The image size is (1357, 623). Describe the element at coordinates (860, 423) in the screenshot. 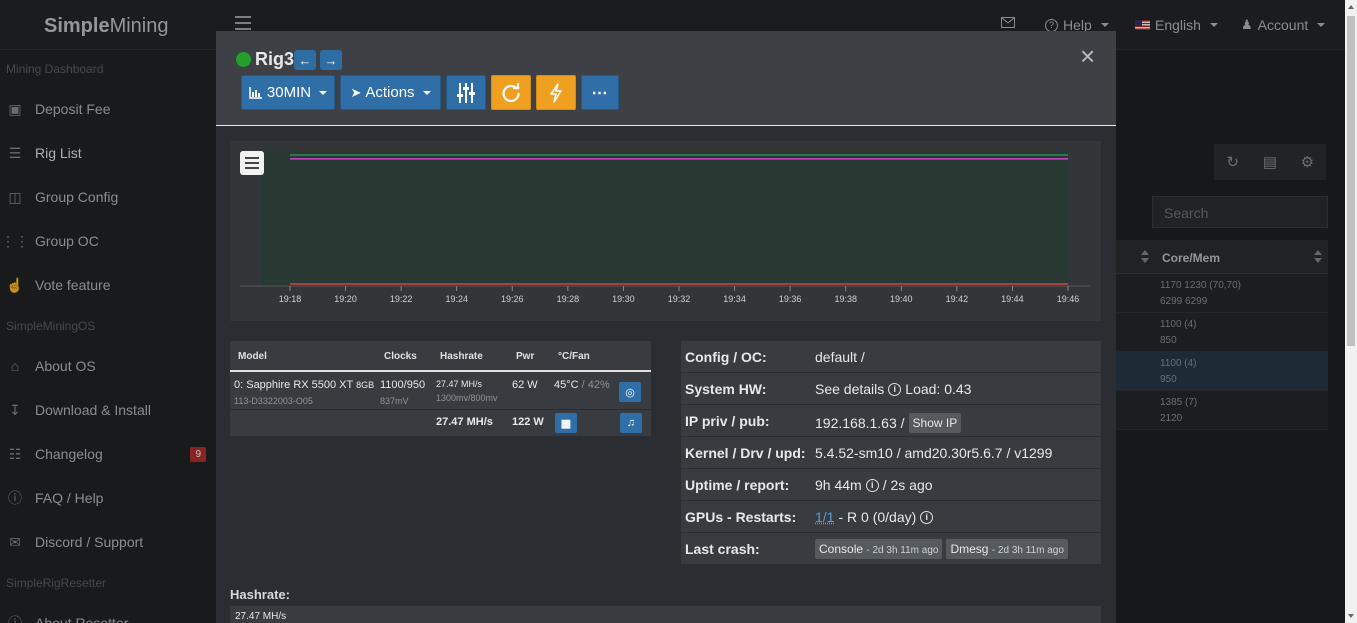

I see `ip-private: 192.168.1.63 /` at that location.